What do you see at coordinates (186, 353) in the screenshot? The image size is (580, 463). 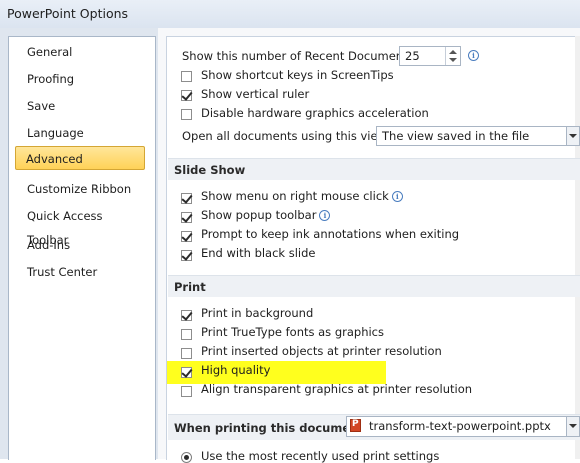 I see `inserted-objects-checkbox` at bounding box center [186, 353].